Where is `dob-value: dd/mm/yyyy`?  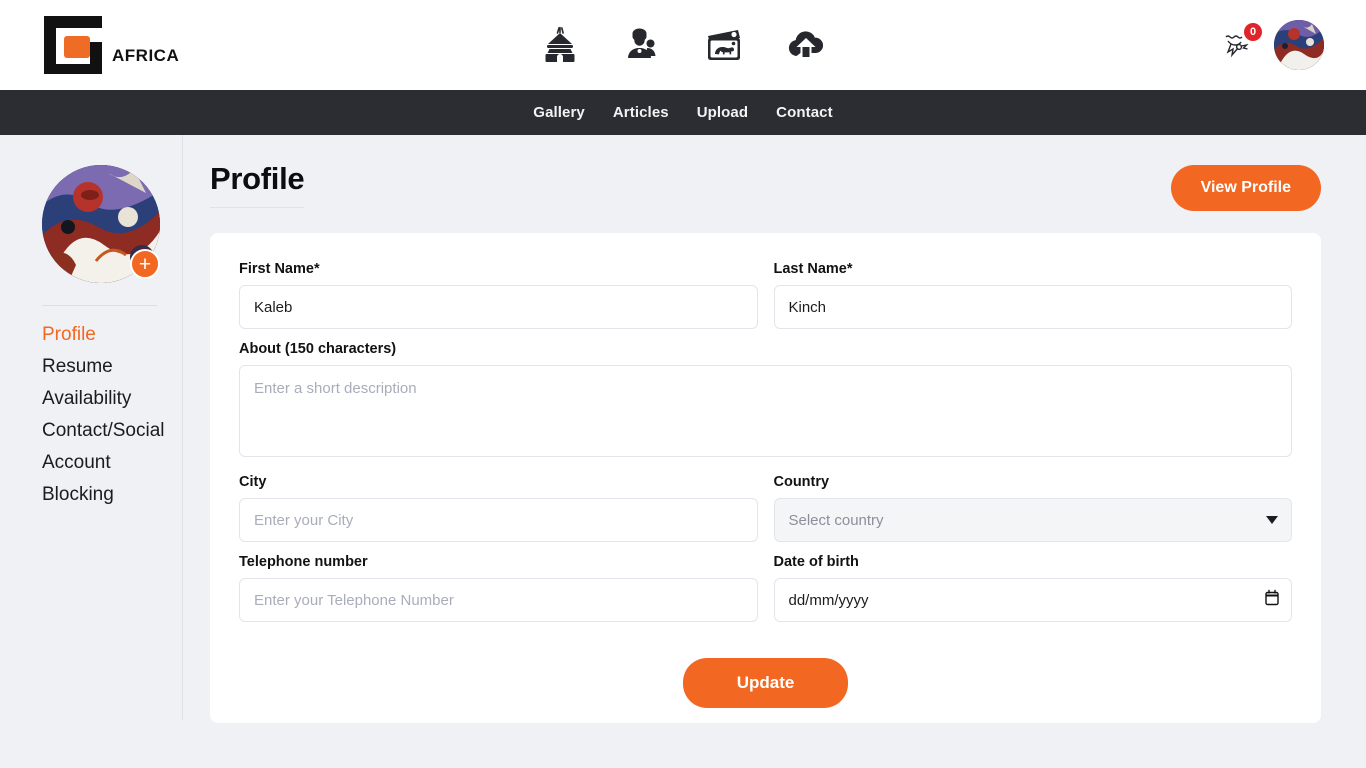 dob-value: dd/mm/yyyy is located at coordinates (828, 600).